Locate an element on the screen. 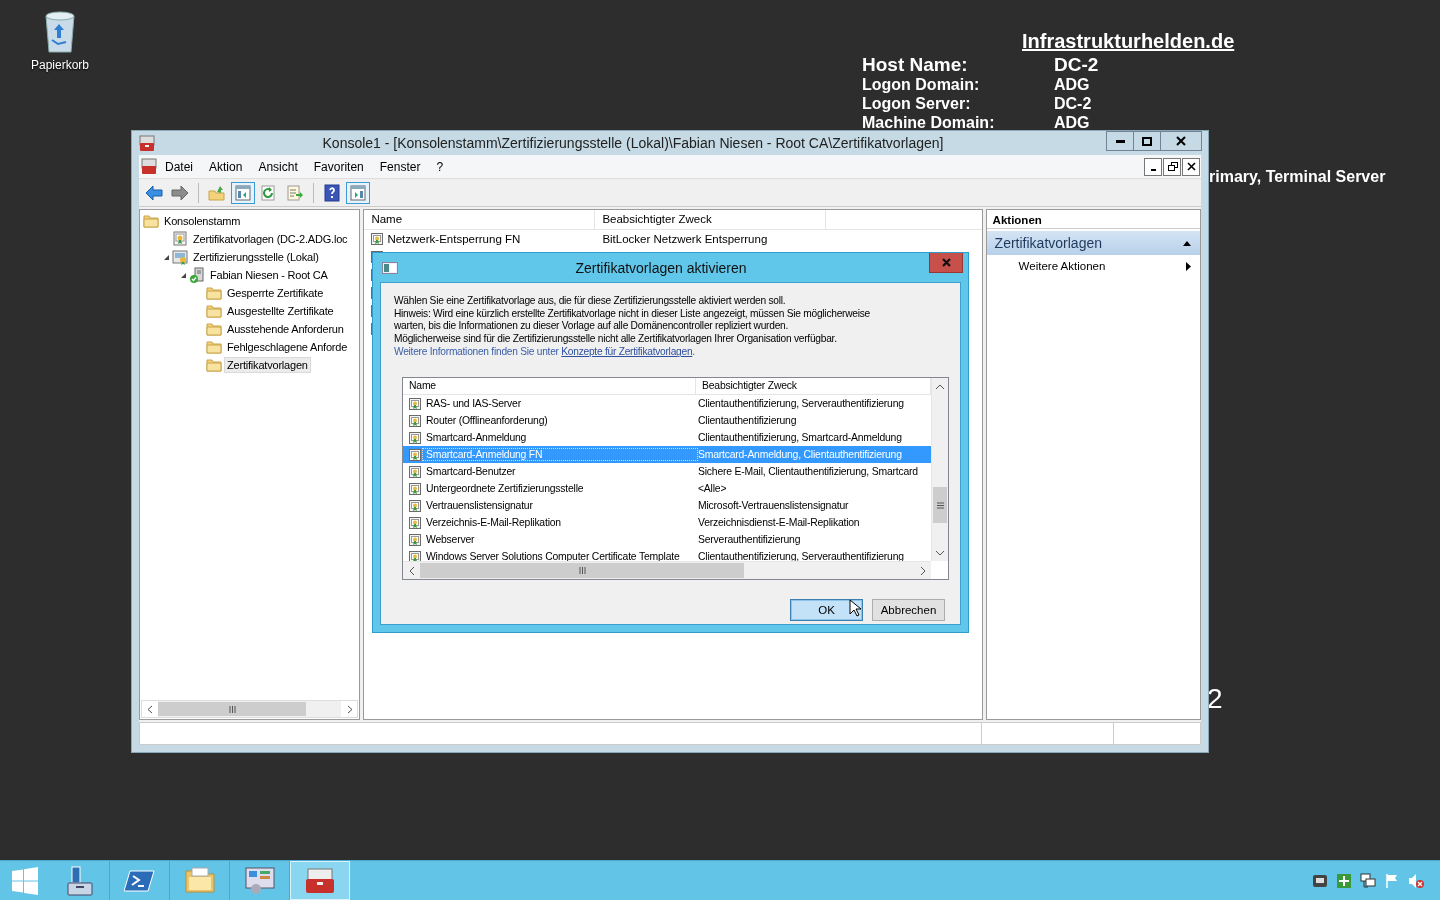  tree-item: Zertifizierungsstelle (Lokal) is located at coordinates (256, 257).